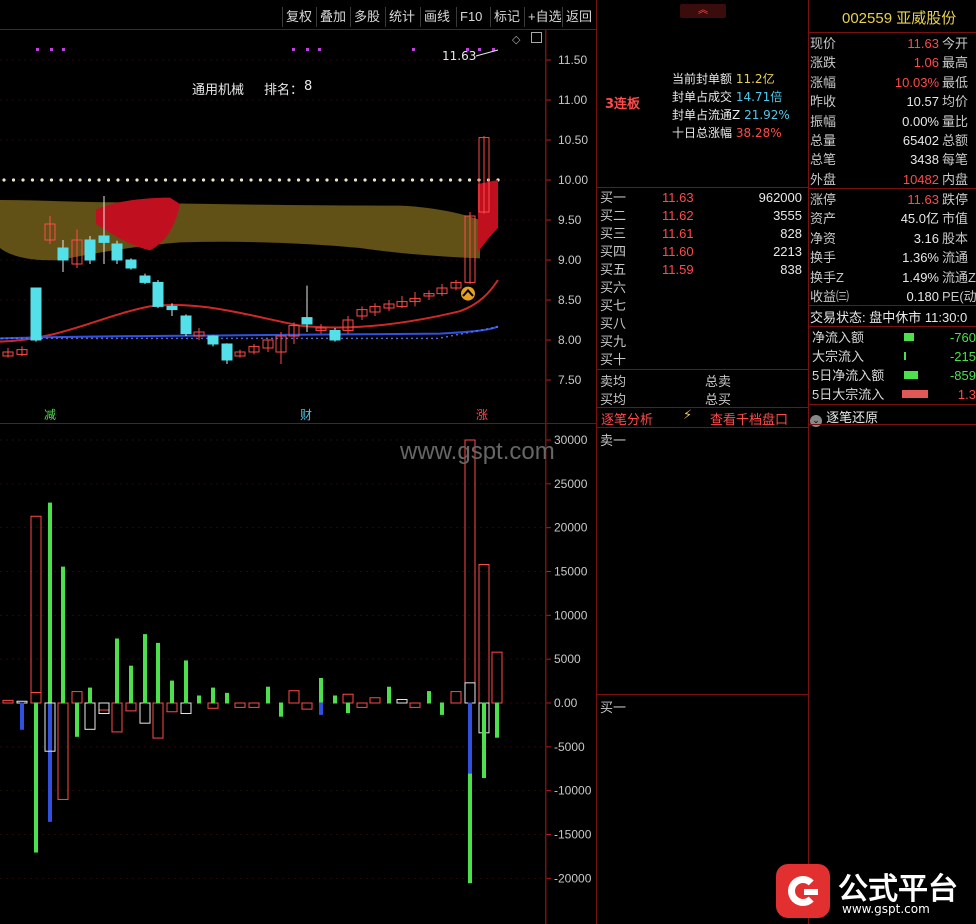 The image size is (976, 924). What do you see at coordinates (867, 18) in the screenshot?
I see `stock-code: 002559` at bounding box center [867, 18].